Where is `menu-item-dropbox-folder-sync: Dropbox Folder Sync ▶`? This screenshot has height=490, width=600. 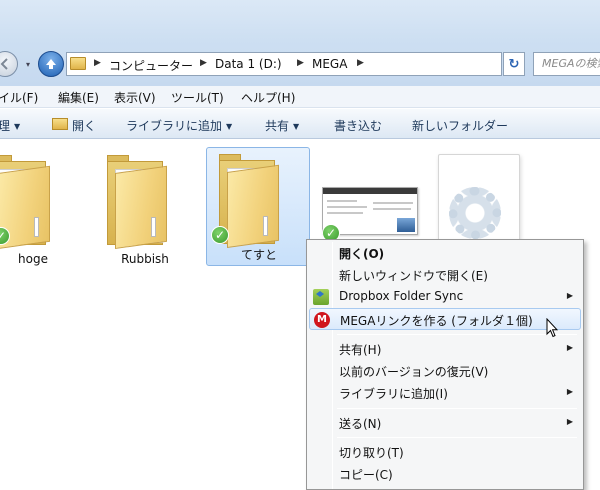 menu-item-dropbox-folder-sync: Dropbox Folder Sync ▶ is located at coordinates (445, 297).